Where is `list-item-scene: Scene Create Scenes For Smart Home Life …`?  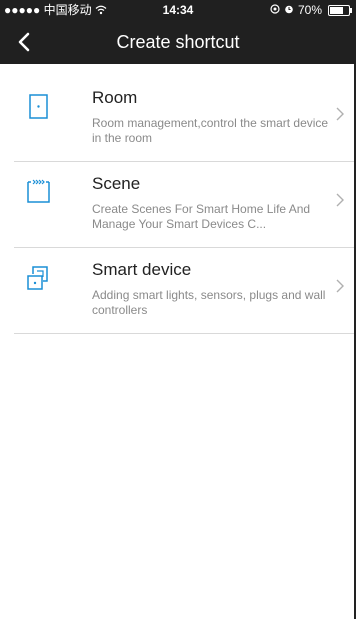
list-item-scene: Scene Create Scenes For Smart Home Life … is located at coordinates (178, 205).